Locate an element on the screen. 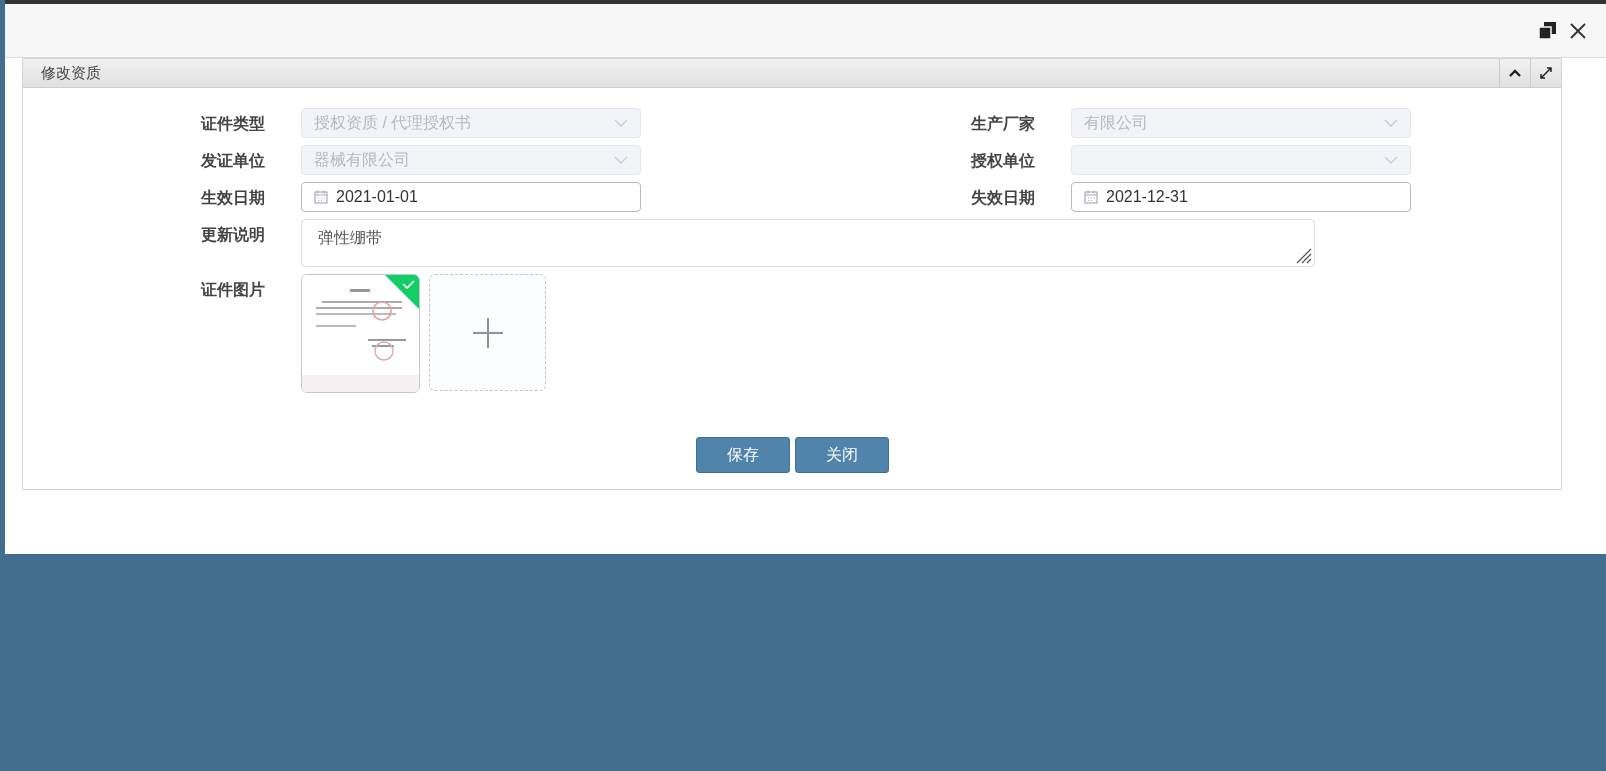 The image size is (1606, 771). field-label: 发证单位 is located at coordinates (233, 161).